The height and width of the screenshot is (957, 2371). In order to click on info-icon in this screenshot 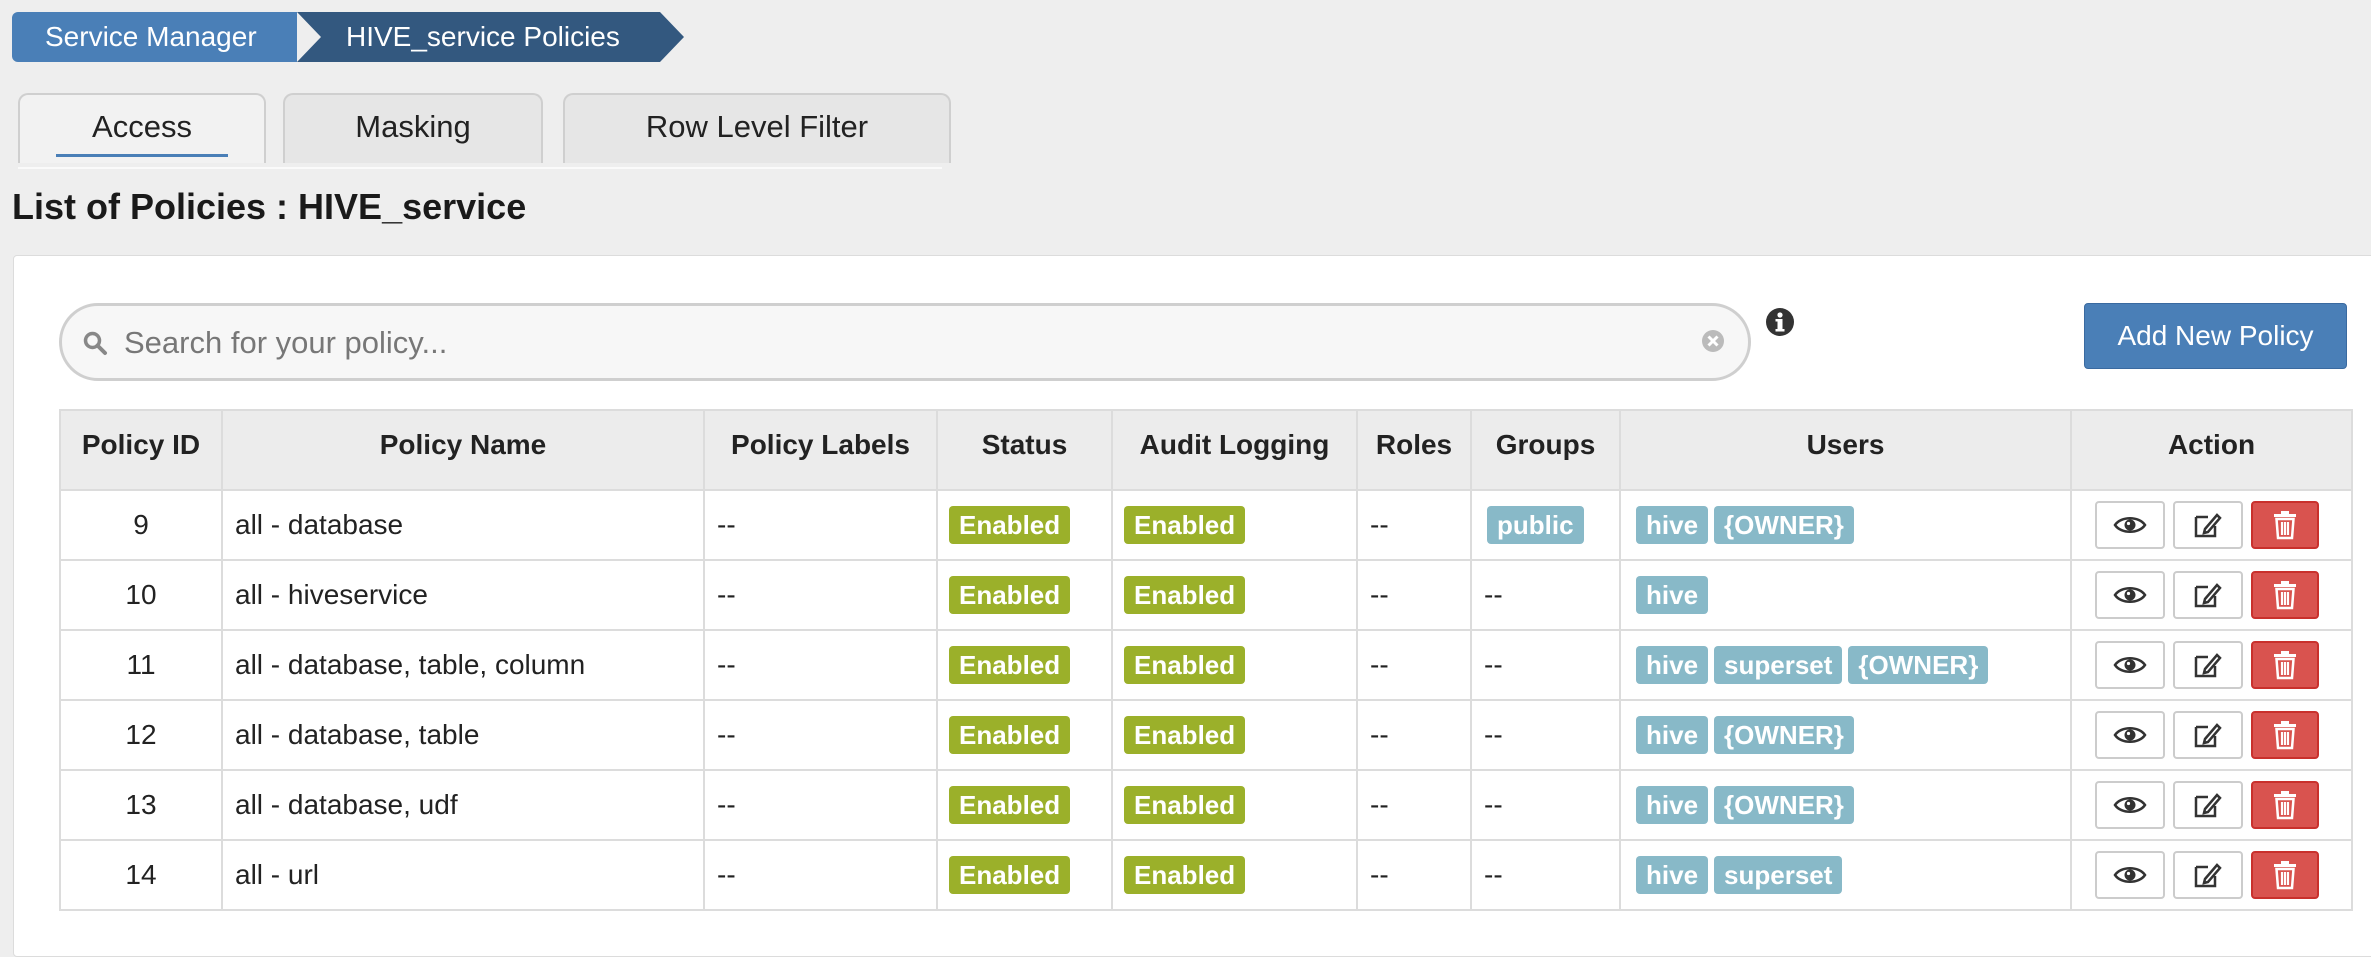, I will do `click(1780, 324)`.